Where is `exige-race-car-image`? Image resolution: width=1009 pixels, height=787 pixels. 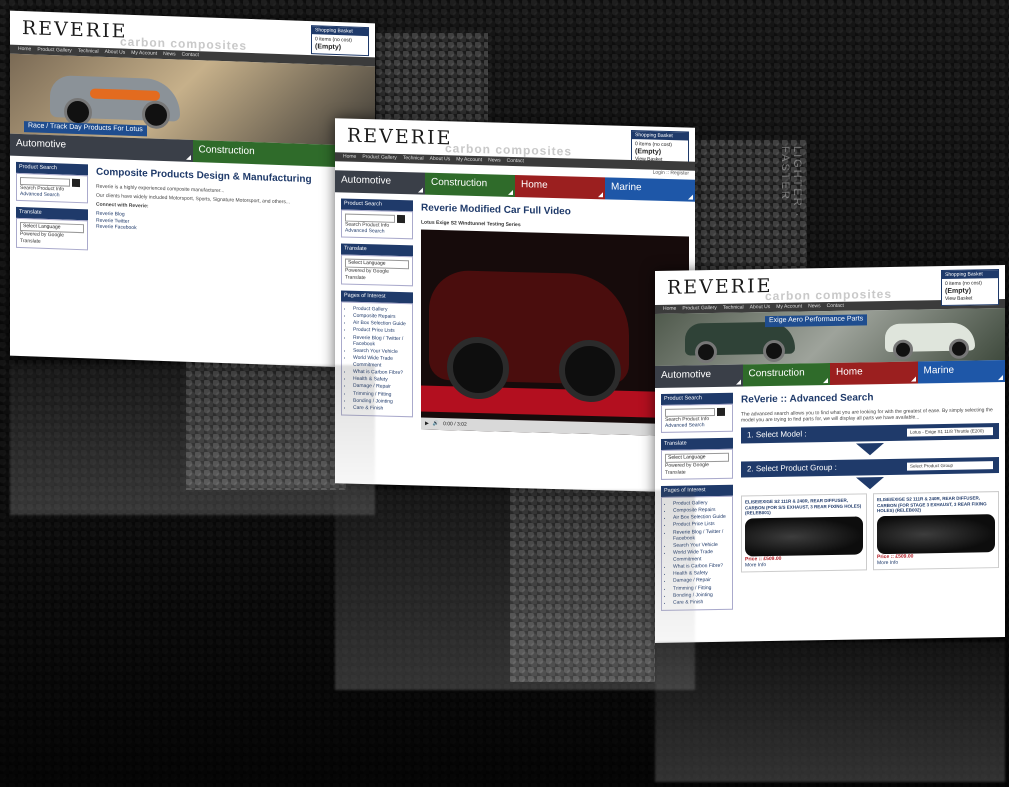 exige-race-car-image is located at coordinates (930, 341).